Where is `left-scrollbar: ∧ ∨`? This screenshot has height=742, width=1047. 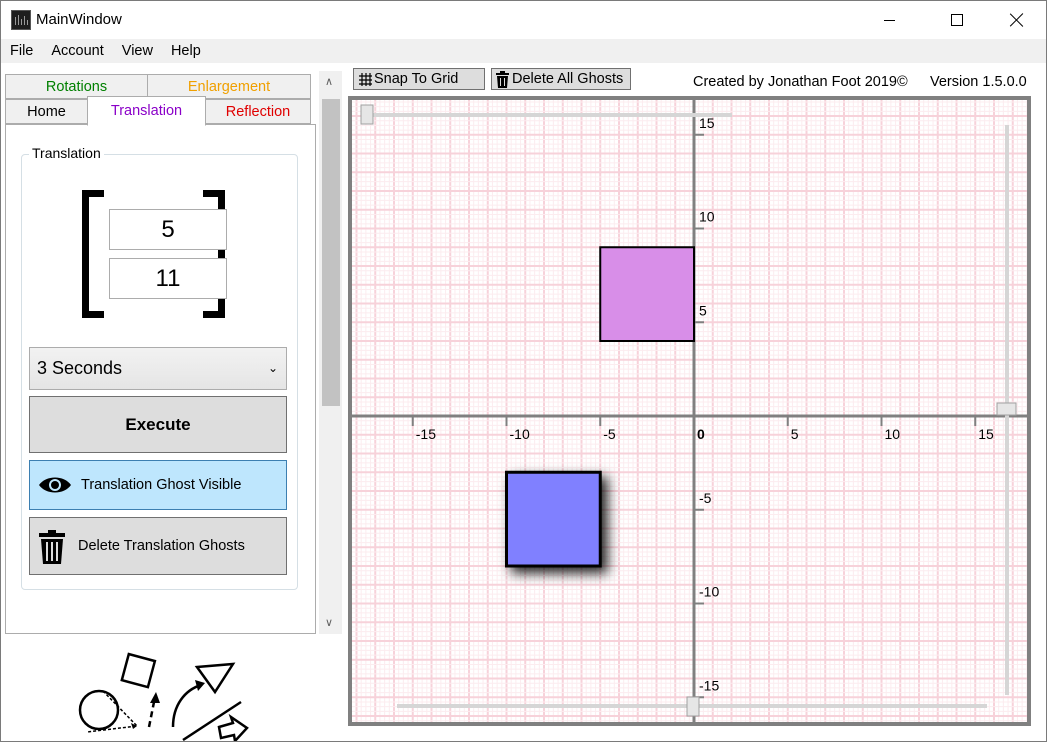
left-scrollbar: ∧ ∨ is located at coordinates (330, 352).